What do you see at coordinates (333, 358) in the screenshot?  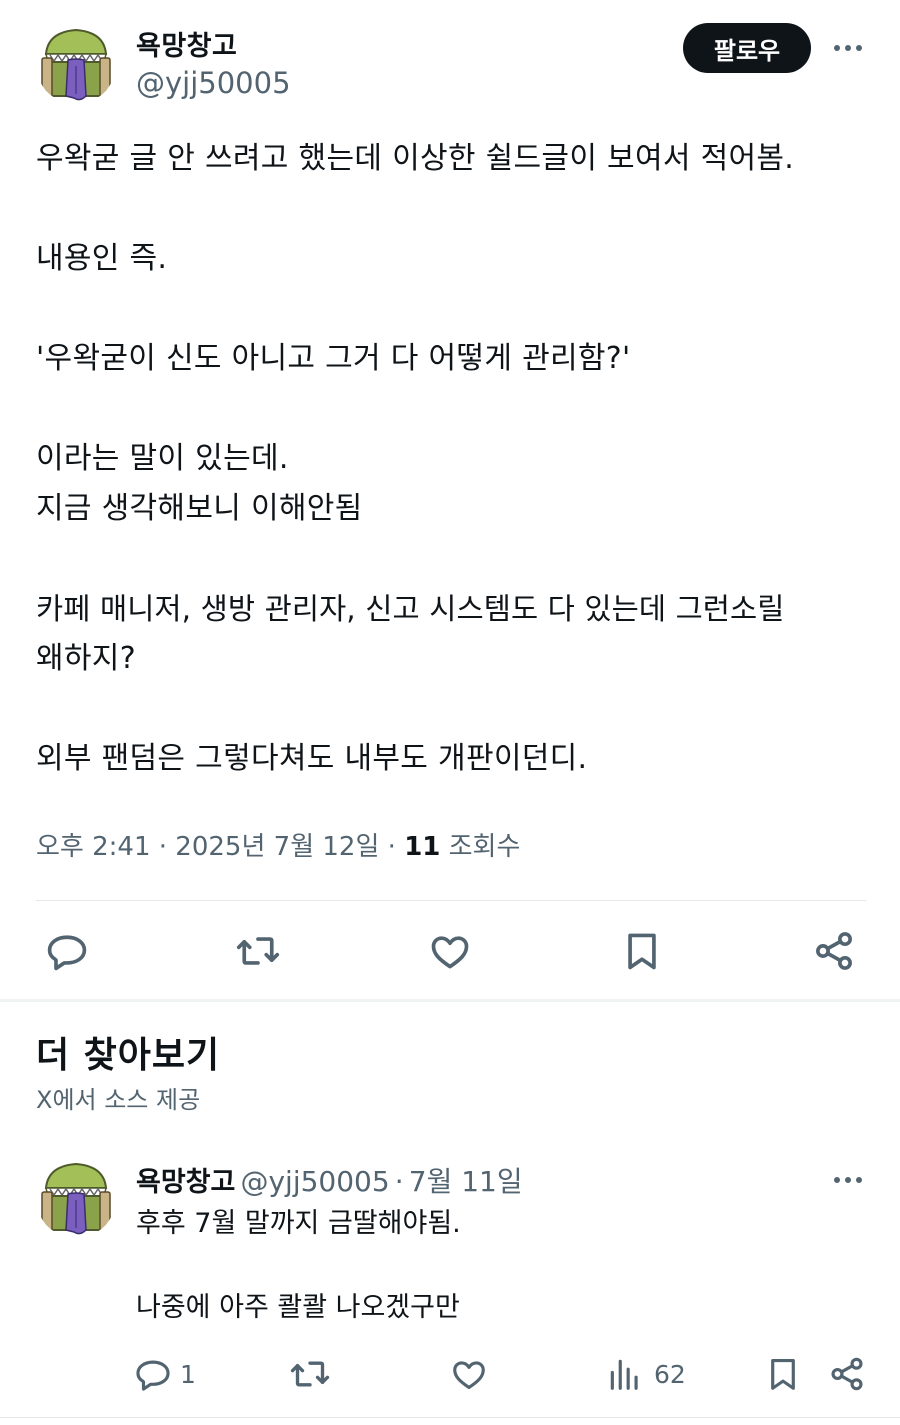 I see `tweet-text-line: '우왁굳이 신도 아니고 그거 다 어떻게 관리함?'` at bounding box center [333, 358].